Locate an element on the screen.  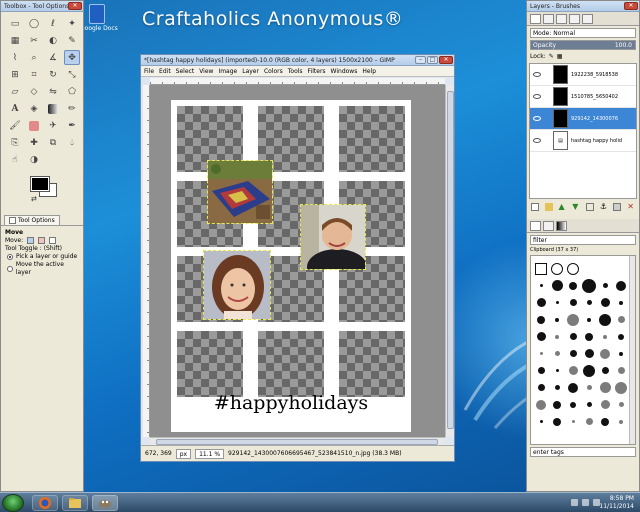
menu-help: Help is located at coordinates (369, 71).